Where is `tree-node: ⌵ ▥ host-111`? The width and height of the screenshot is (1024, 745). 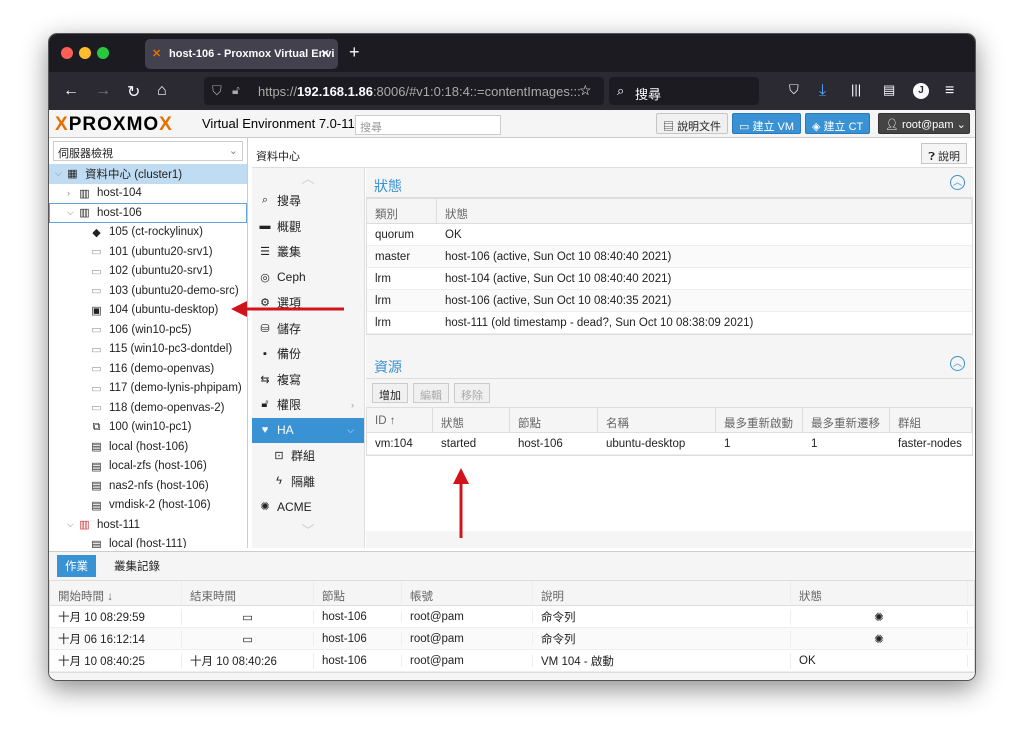
tree-node: ⌵ ▥ host-111 is located at coordinates (148, 525).